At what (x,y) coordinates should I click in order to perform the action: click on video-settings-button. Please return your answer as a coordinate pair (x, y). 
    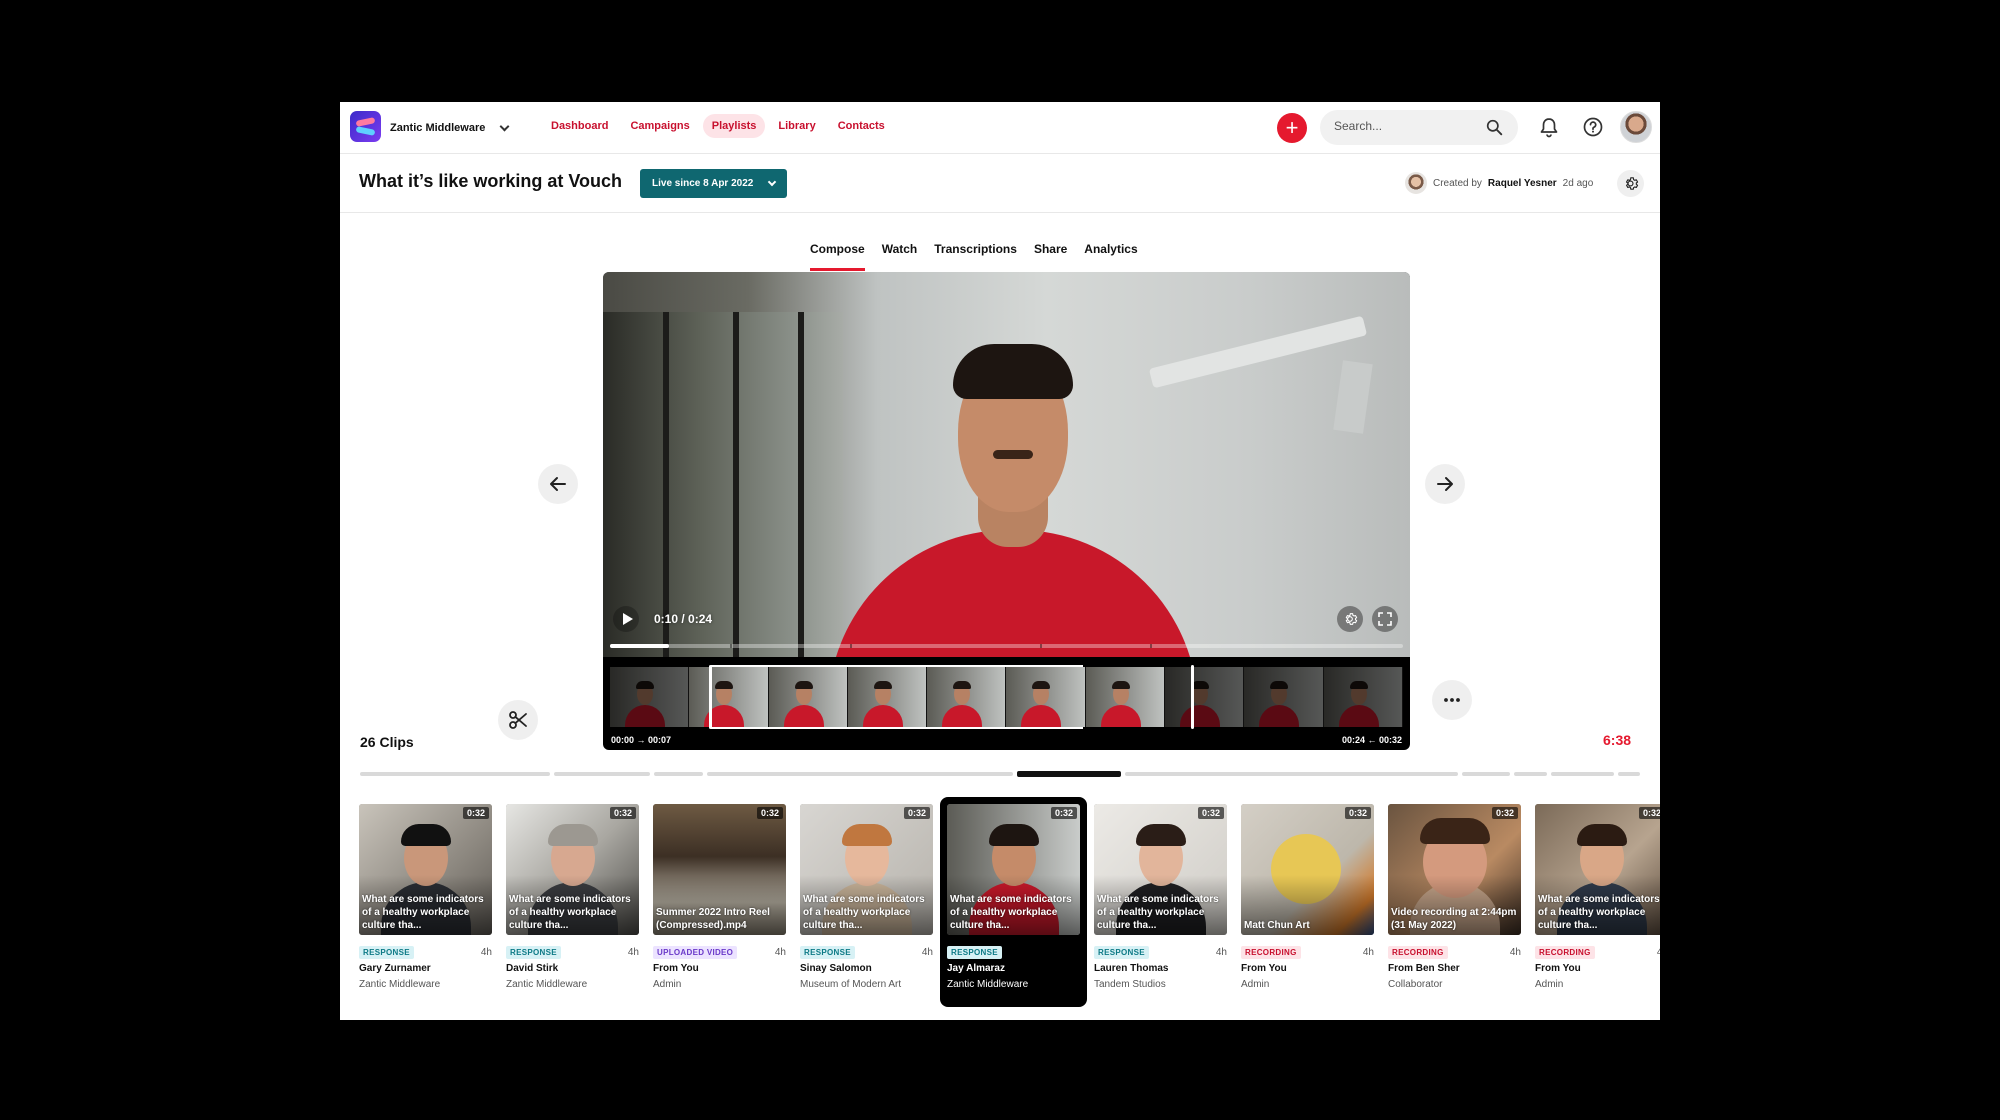
    Looking at the image, I should click on (1350, 619).